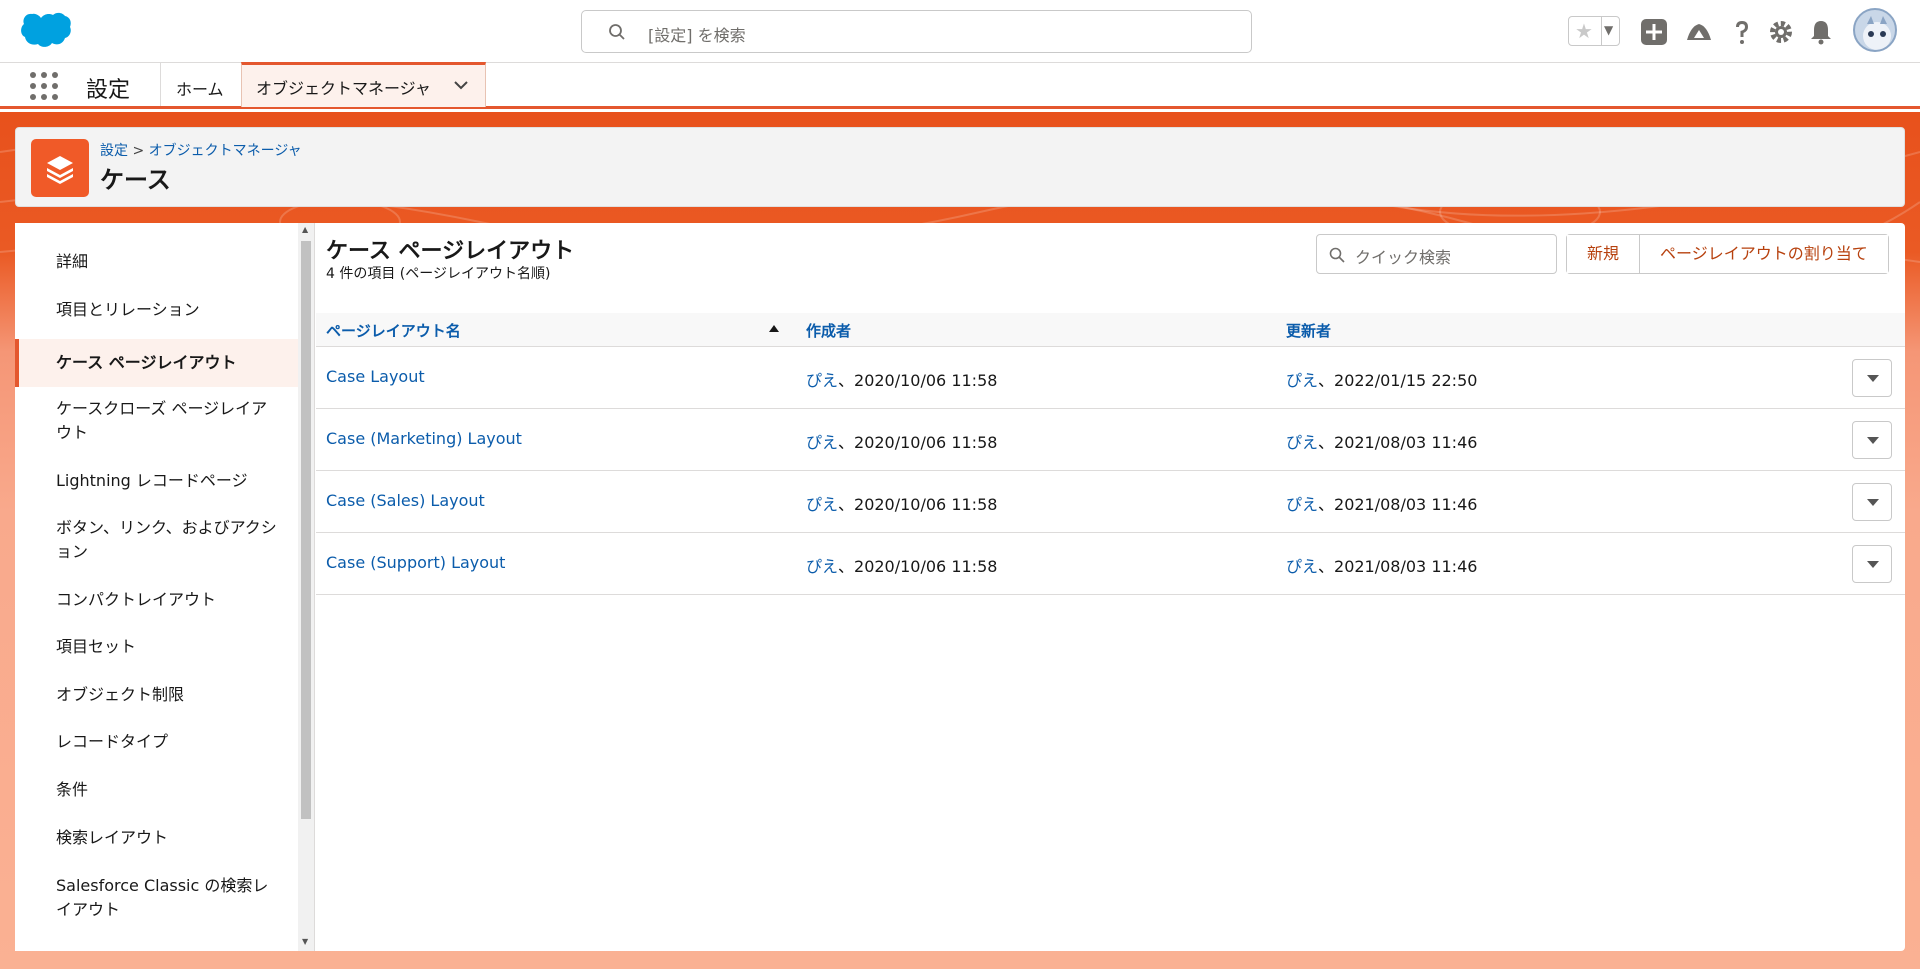 The image size is (1920, 969). What do you see at coordinates (156, 421) in the screenshot?
I see `sidebar-item-case-close-page-layouts: ケースクローズ ページレイアウト` at bounding box center [156, 421].